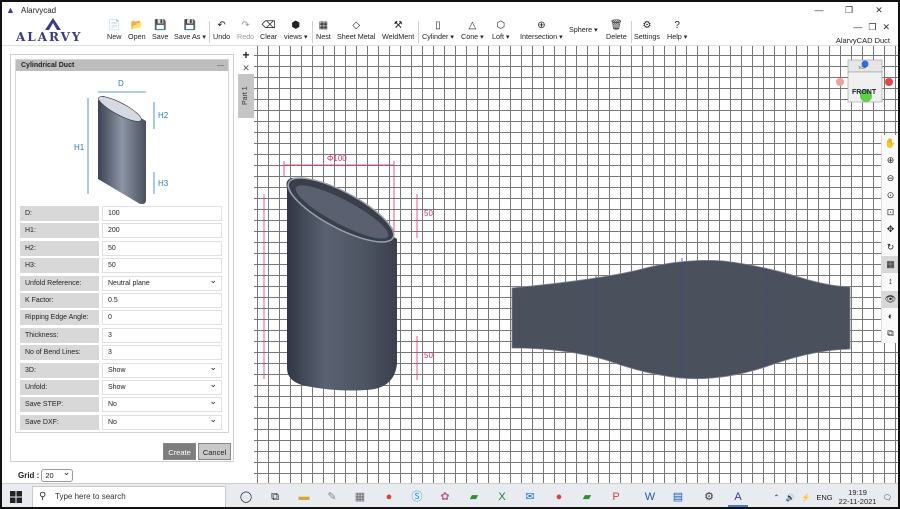 The image size is (900, 509). Describe the element at coordinates (681, 319) in the screenshot. I see `unfold-flat-pattern` at that location.